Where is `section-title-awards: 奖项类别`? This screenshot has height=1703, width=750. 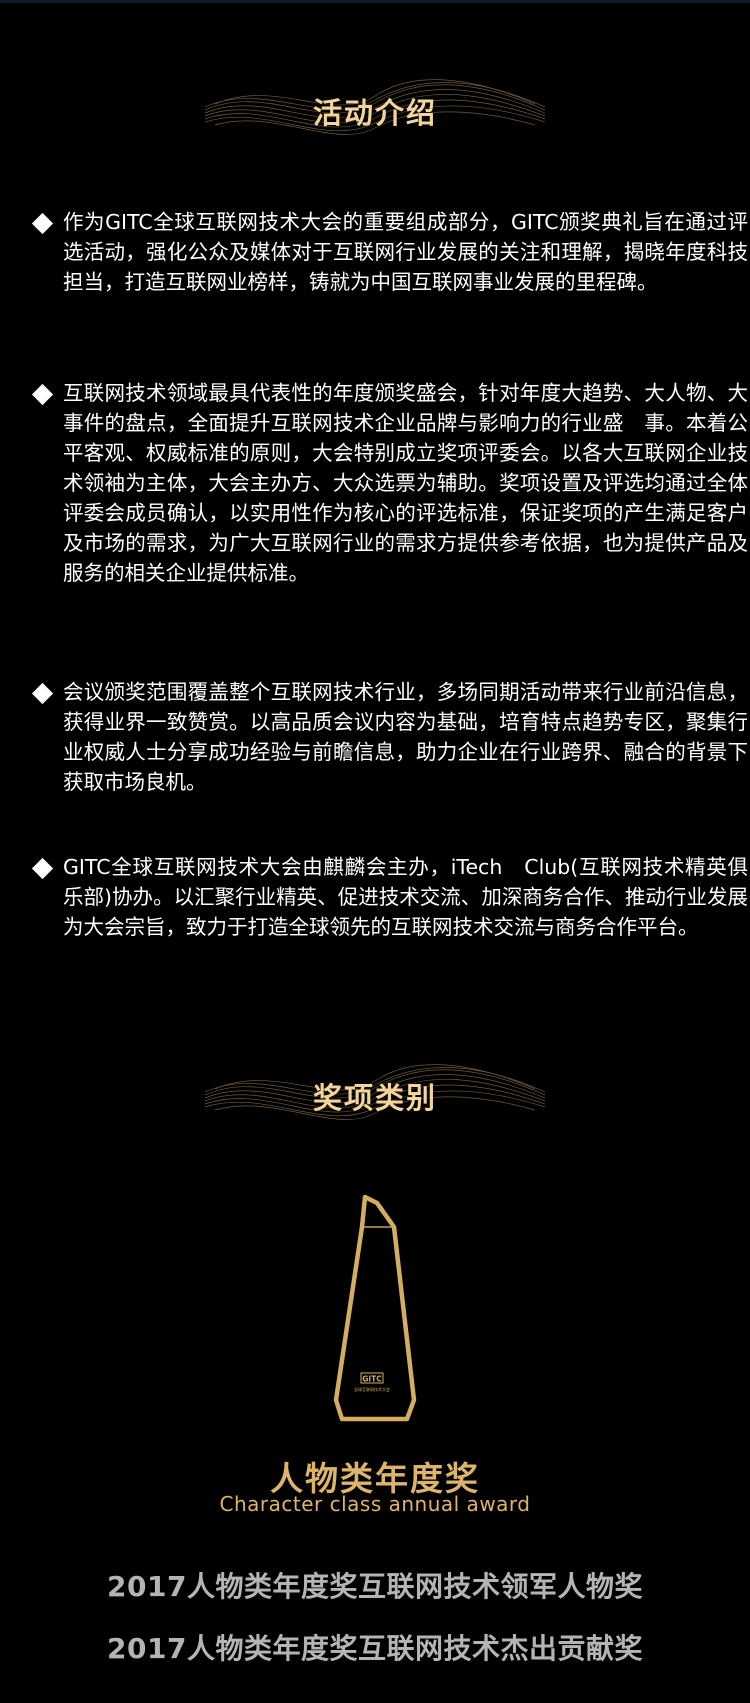 section-title-awards: 奖项类别 is located at coordinates (374, 1098).